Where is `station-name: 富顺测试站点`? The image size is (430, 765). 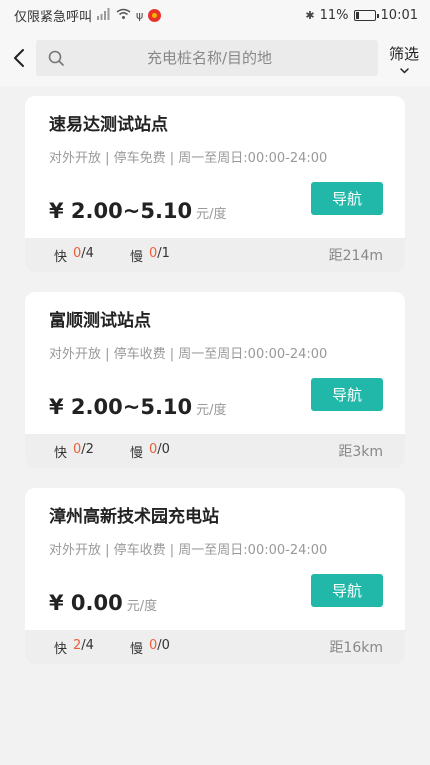 station-name: 富顺测试站点 is located at coordinates (100, 321).